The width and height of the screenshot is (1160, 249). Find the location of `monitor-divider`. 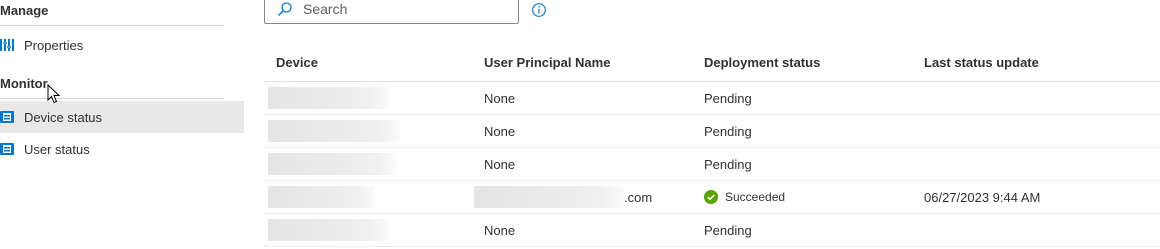

monitor-divider is located at coordinates (112, 98).